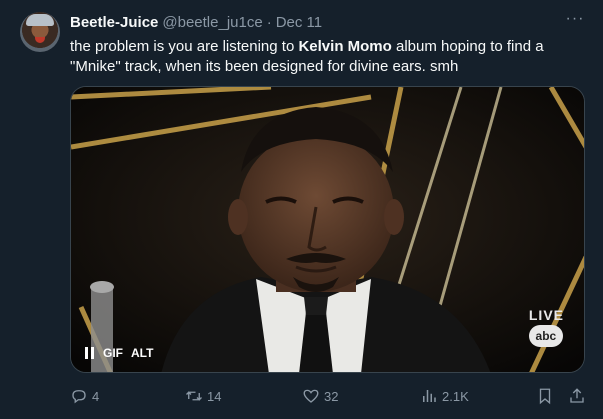 Image resolution: width=603 pixels, height=419 pixels. Describe the element at coordinates (311, 396) in the screenshot. I see `like-icon` at that location.